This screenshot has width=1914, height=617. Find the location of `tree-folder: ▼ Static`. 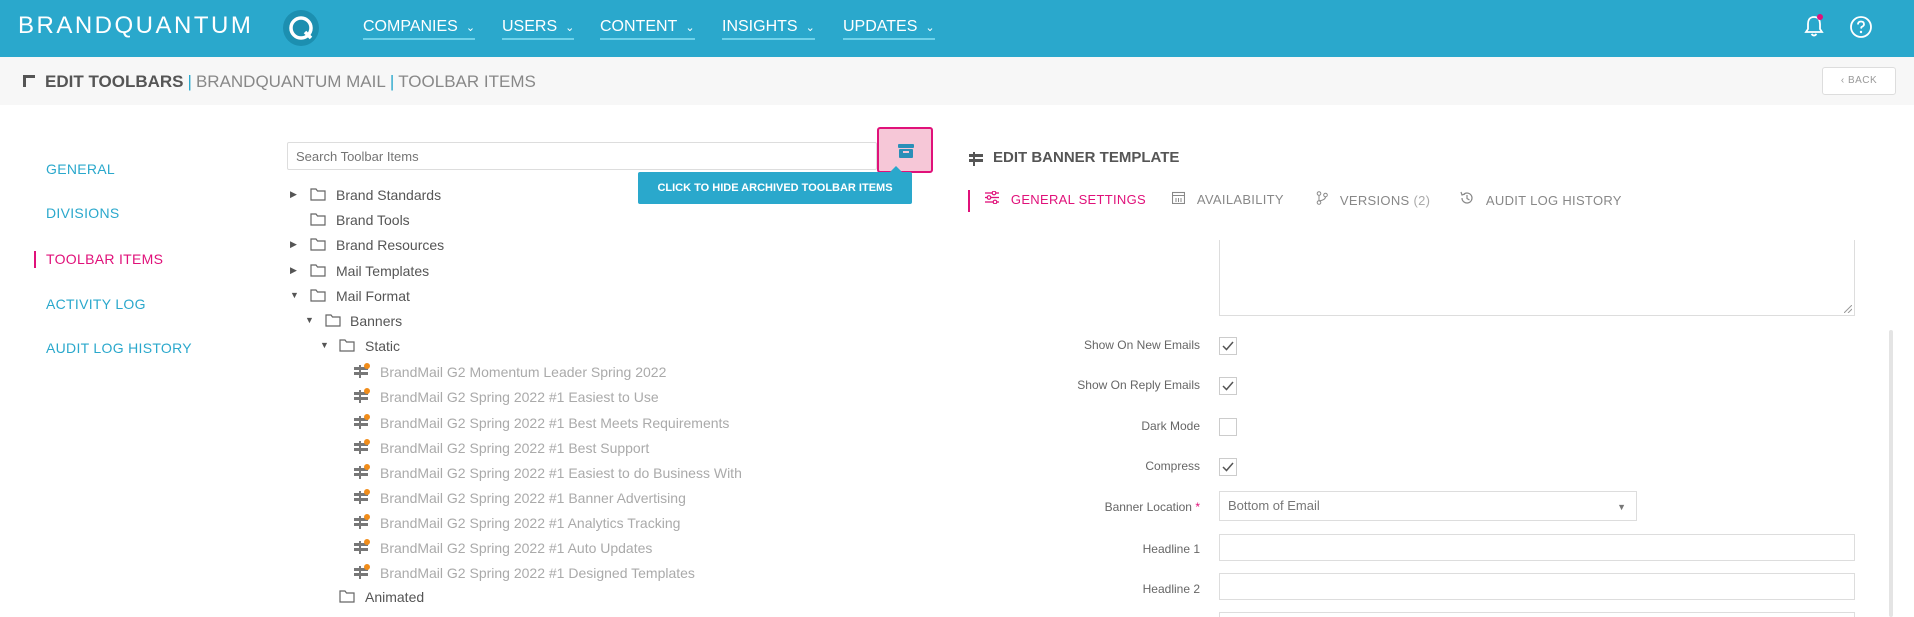

tree-folder: ▼ Static is located at coordinates (470, 347).